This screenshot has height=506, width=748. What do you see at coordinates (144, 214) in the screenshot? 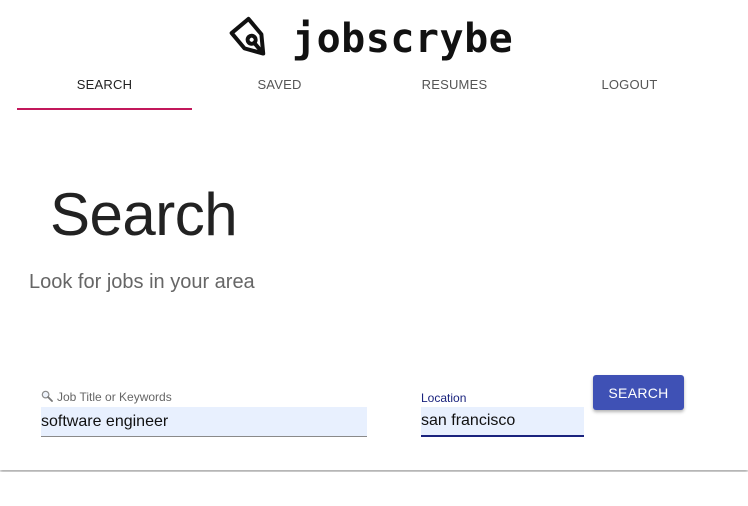
I see `page-title: Search` at bounding box center [144, 214].